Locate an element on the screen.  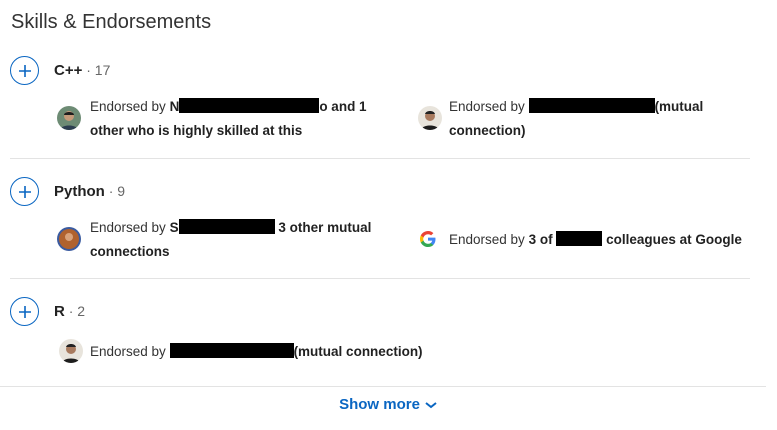
skill-name: R · 2 is located at coordinates (69, 311).